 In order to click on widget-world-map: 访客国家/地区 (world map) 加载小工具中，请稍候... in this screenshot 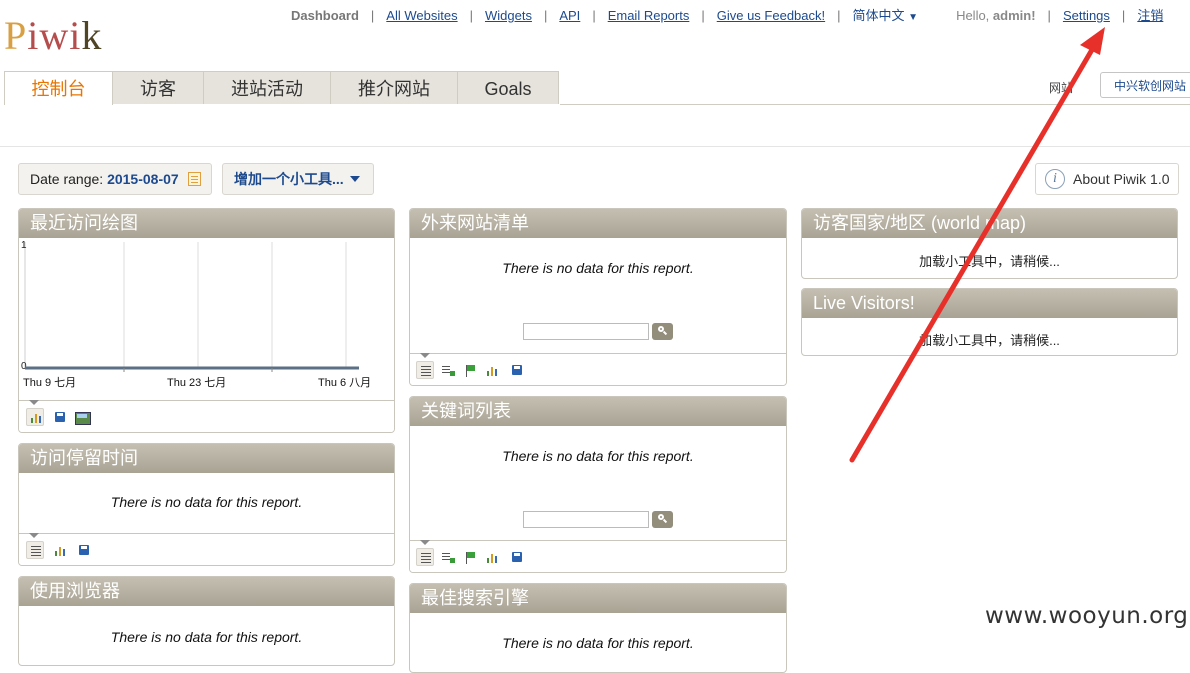, I will do `click(989, 243)`.